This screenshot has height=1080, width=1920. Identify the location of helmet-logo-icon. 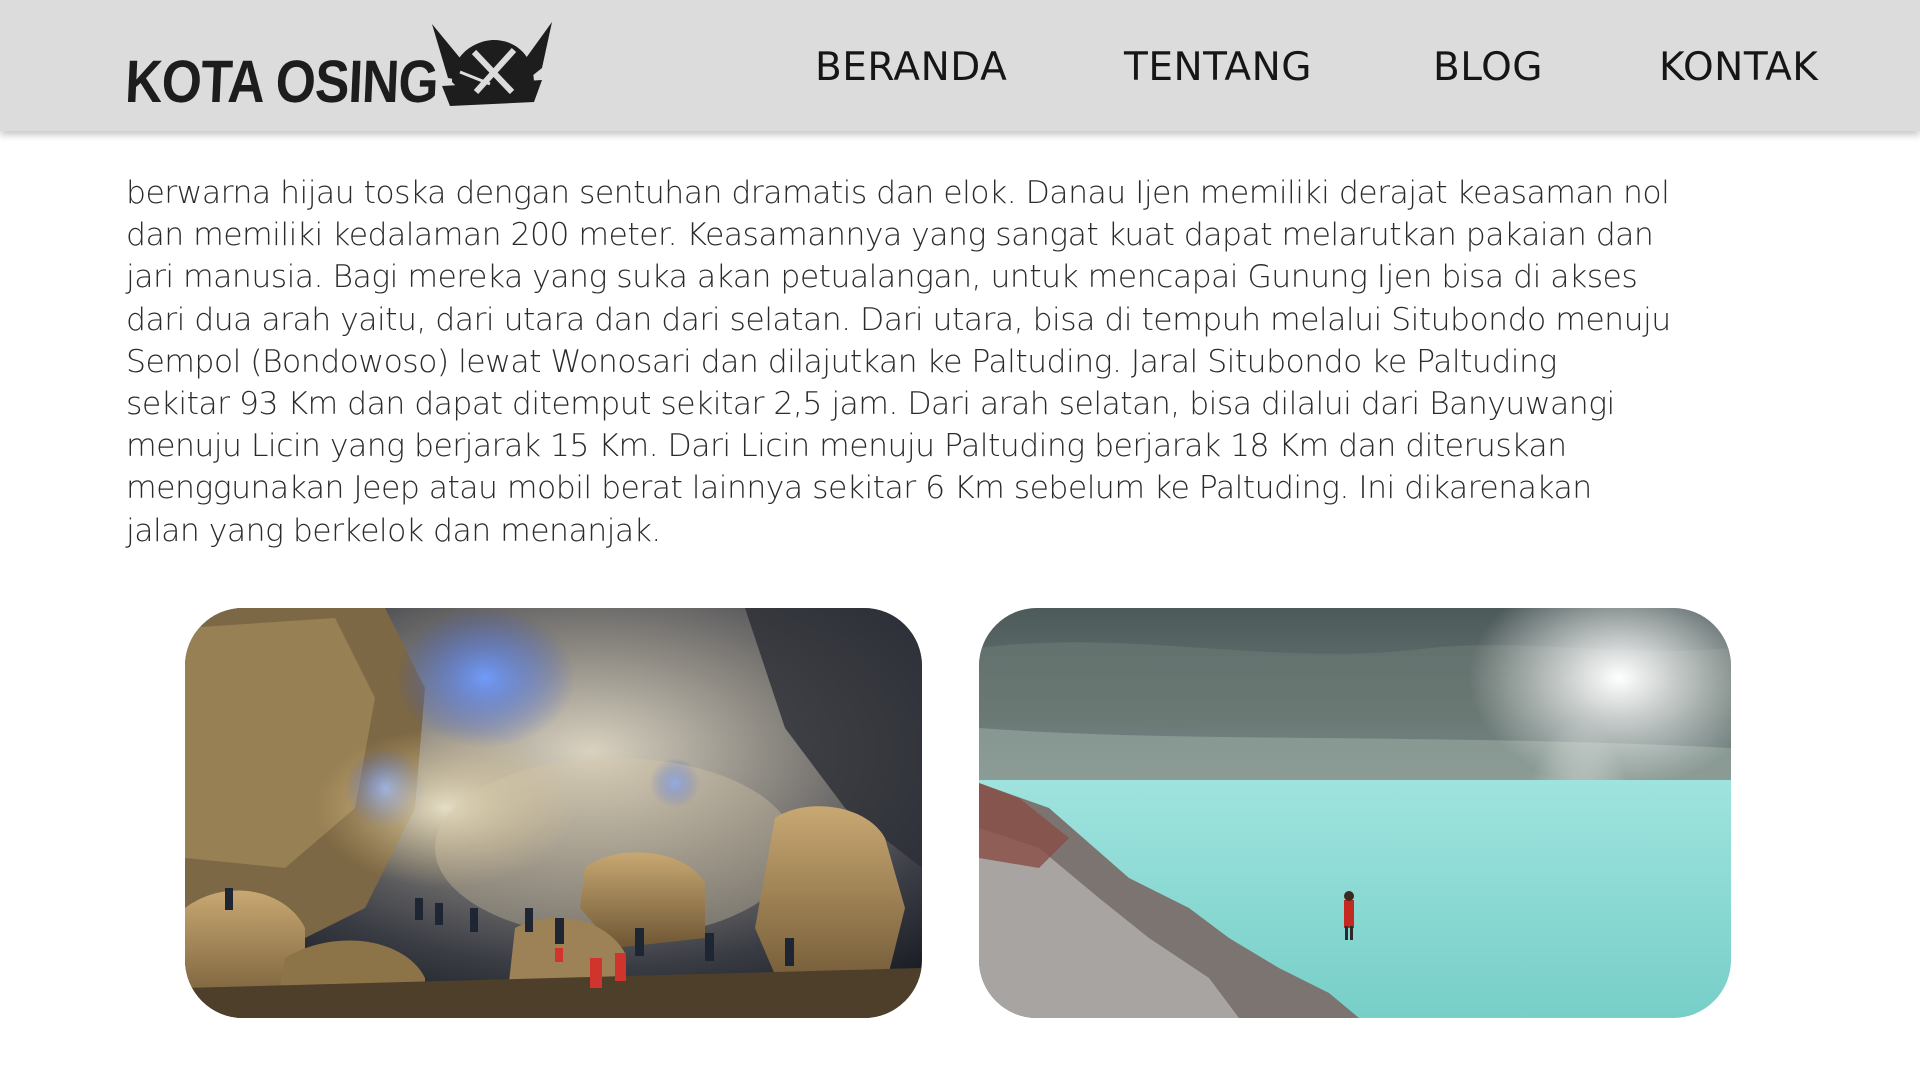
(492, 64).